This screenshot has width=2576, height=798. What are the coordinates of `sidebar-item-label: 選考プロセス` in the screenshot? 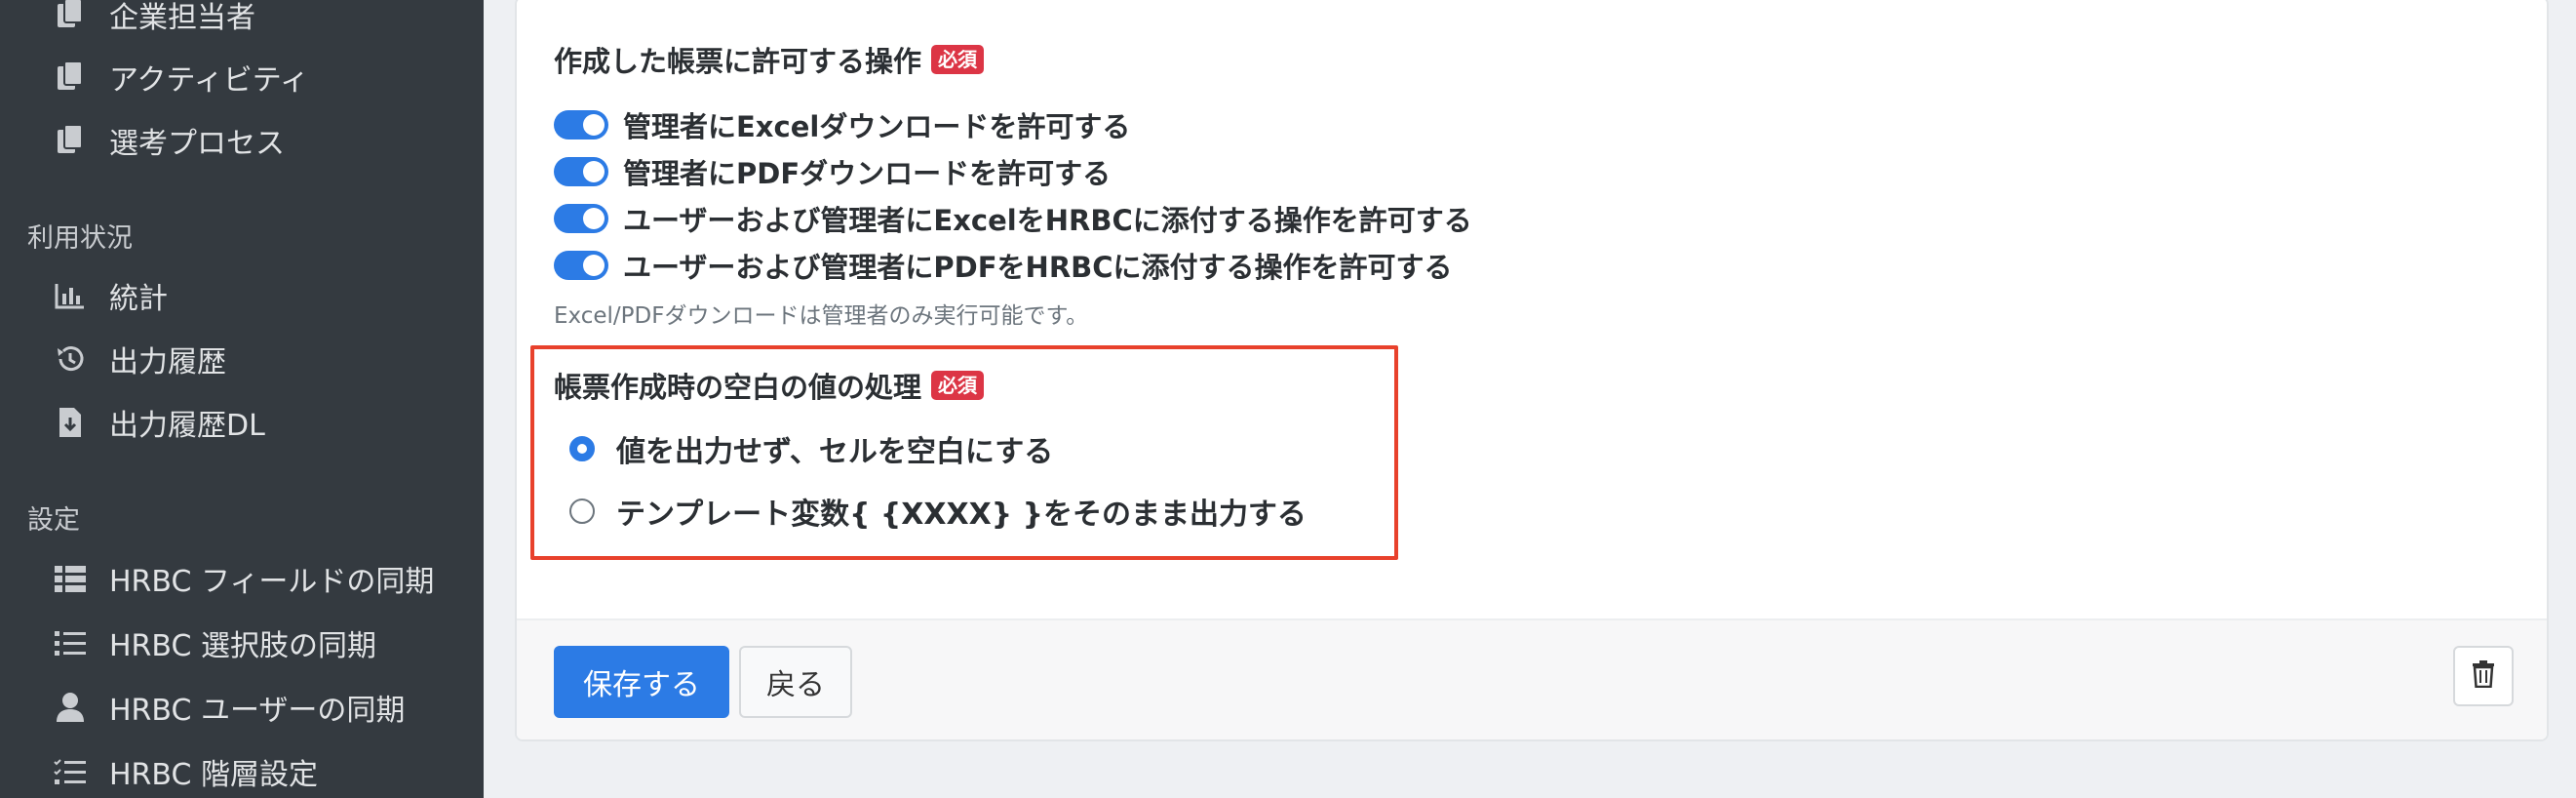 It's located at (197, 144).